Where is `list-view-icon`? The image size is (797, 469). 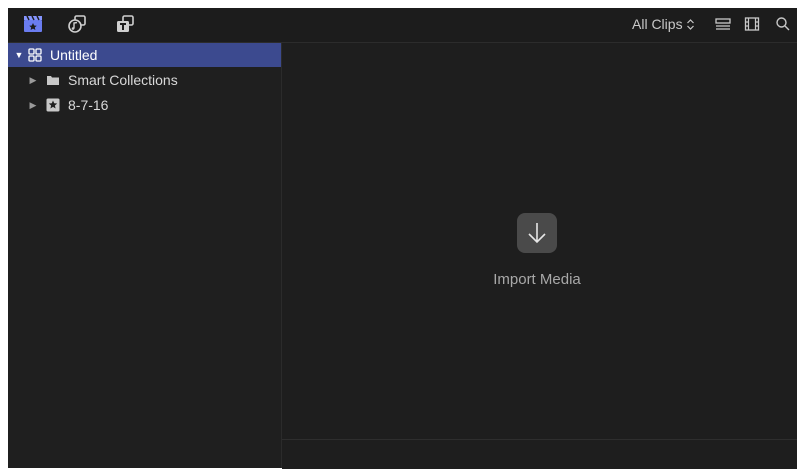
list-view-icon is located at coordinates (723, 24).